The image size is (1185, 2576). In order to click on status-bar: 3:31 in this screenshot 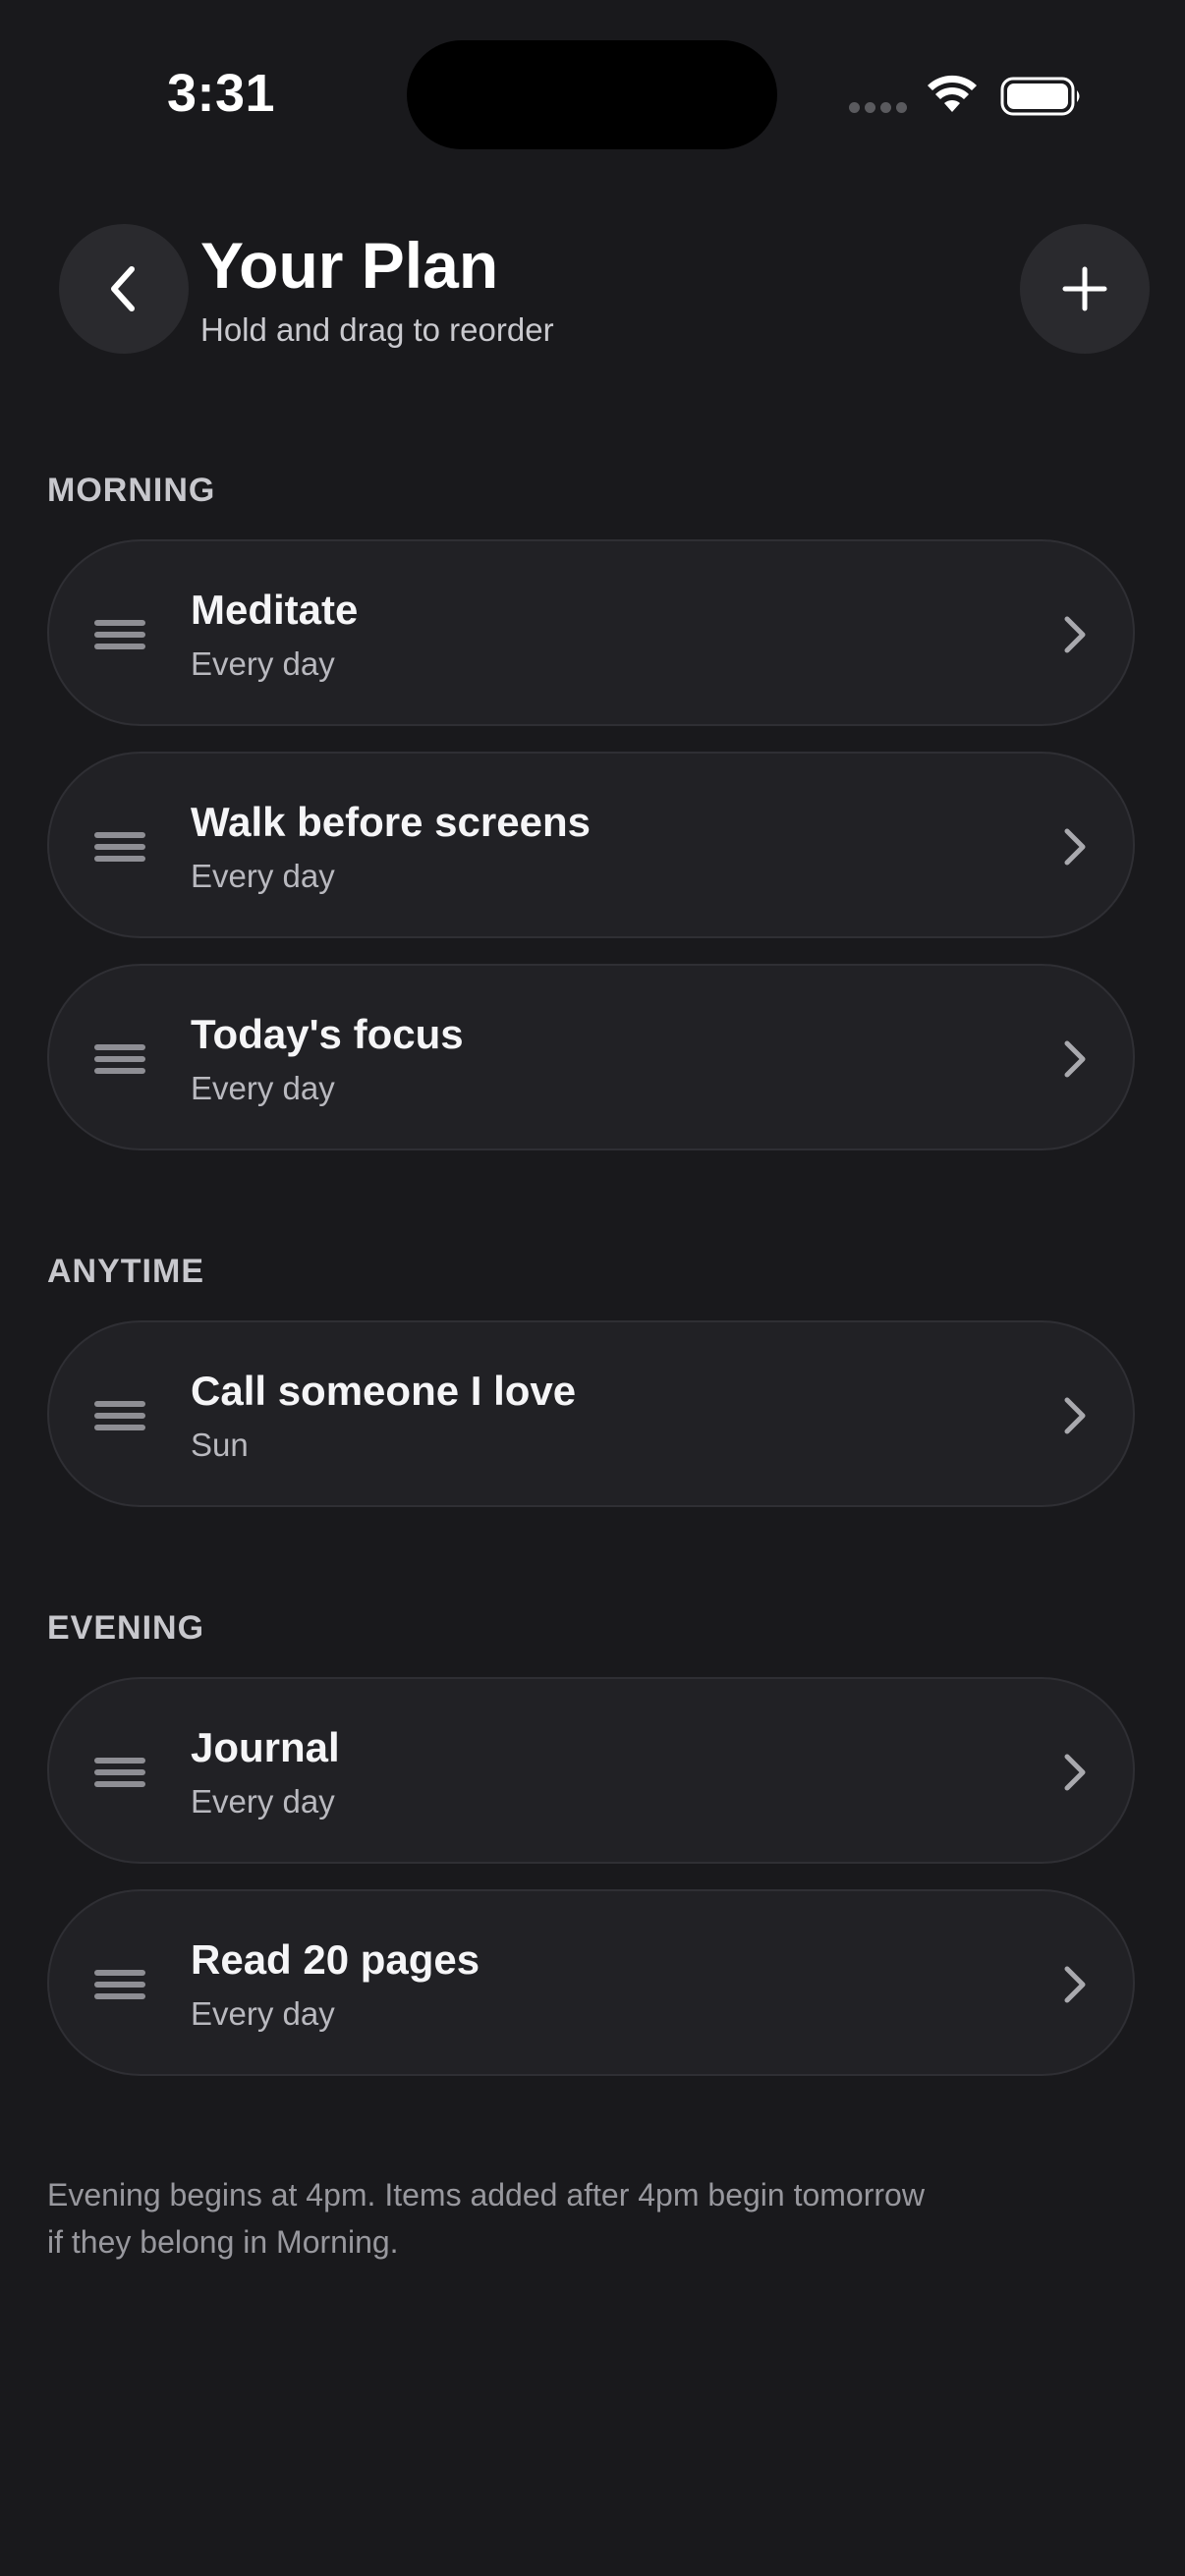, I will do `click(592, 98)`.